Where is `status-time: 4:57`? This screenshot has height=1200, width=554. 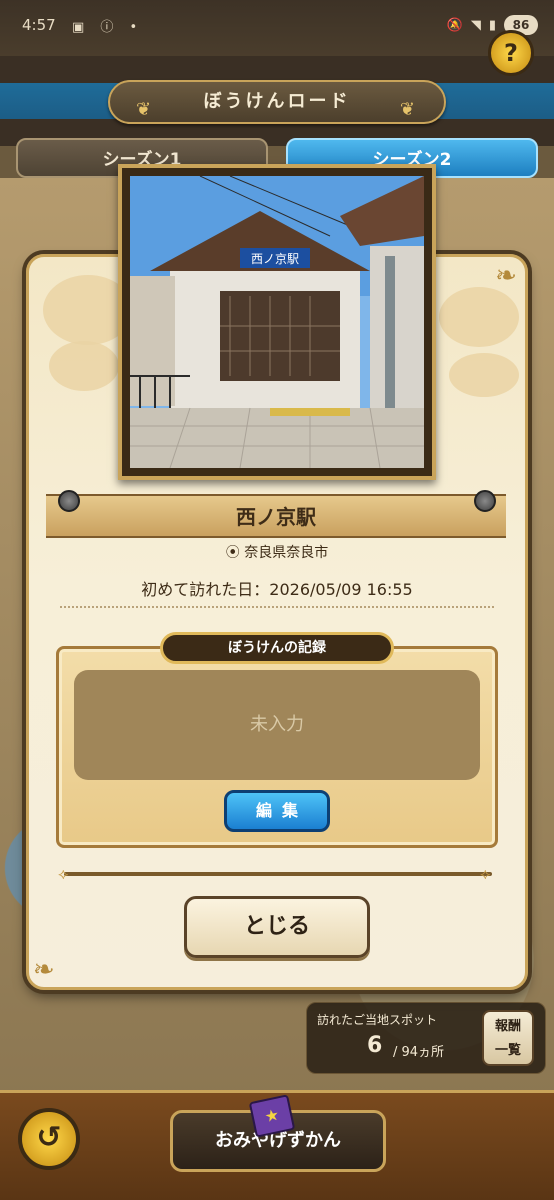
status-time: 4:57 is located at coordinates (39, 25).